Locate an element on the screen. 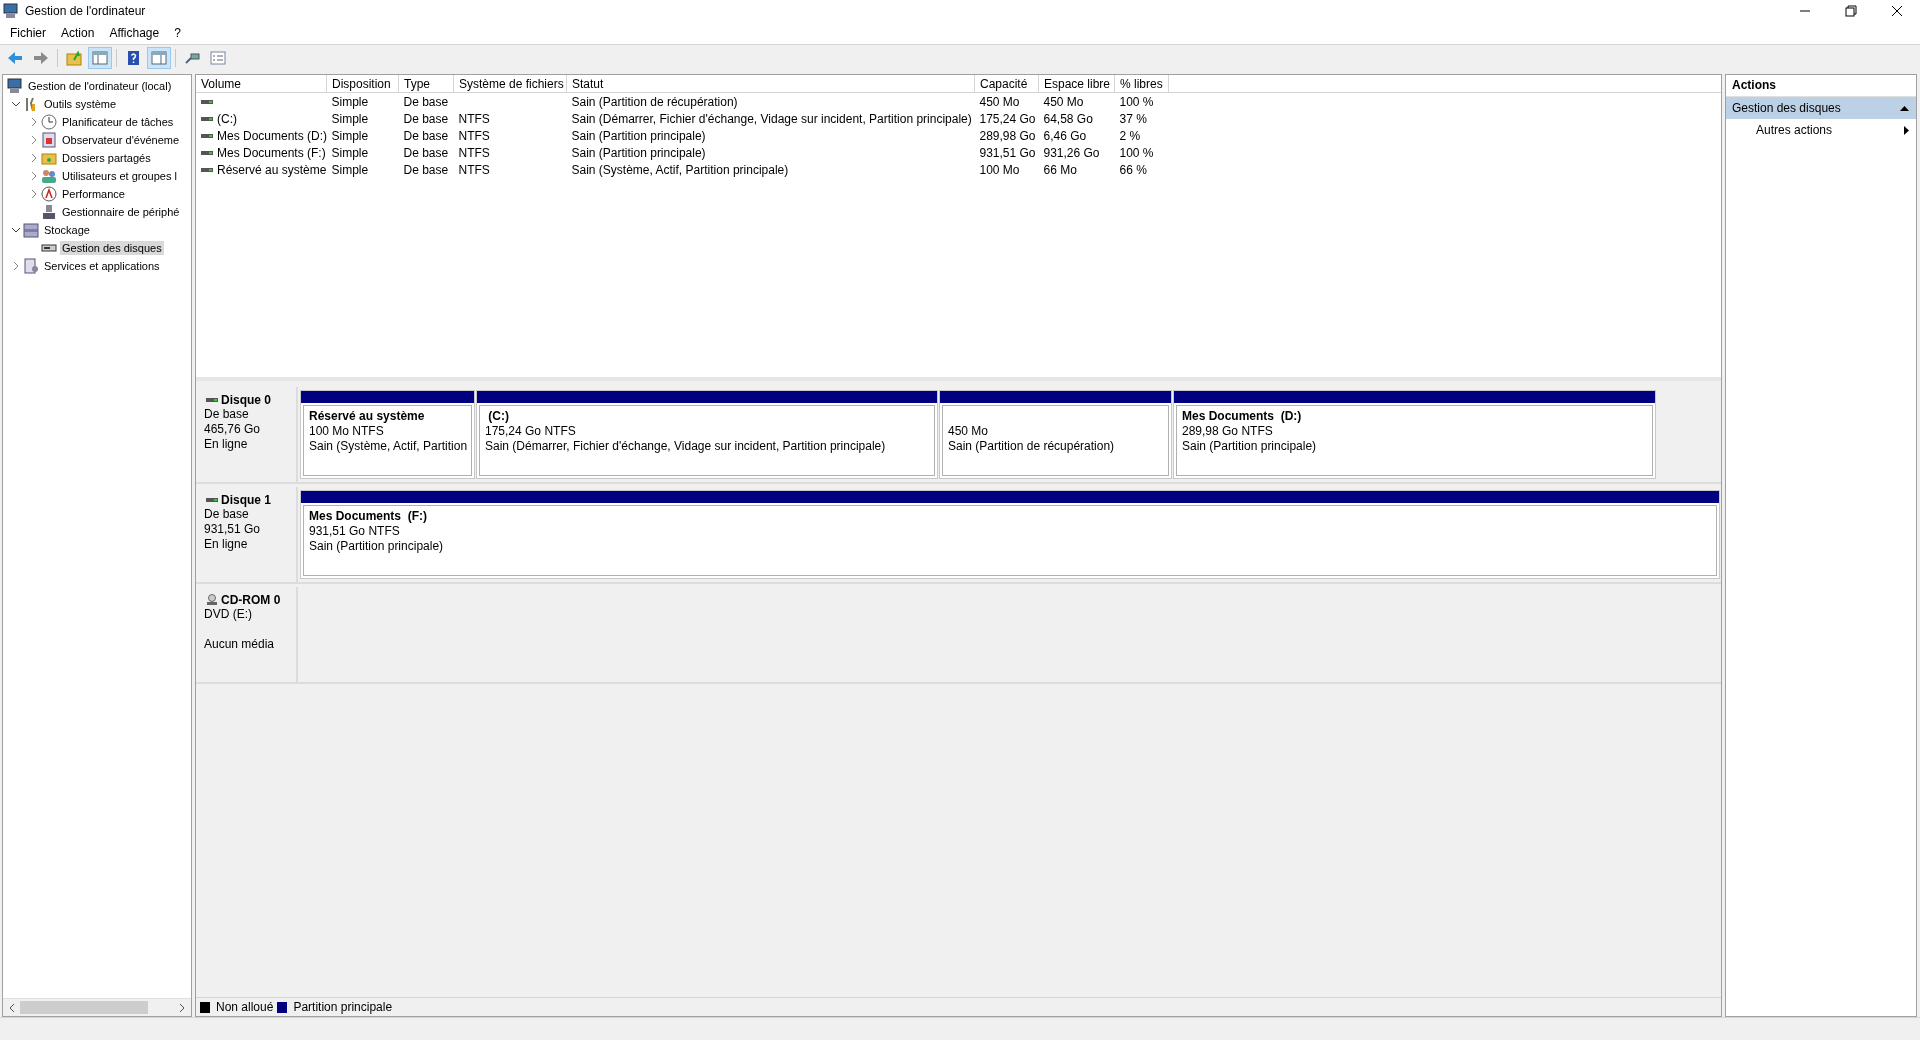 This screenshot has height=1040, width=1920. log-icon is located at coordinates (49, 140).